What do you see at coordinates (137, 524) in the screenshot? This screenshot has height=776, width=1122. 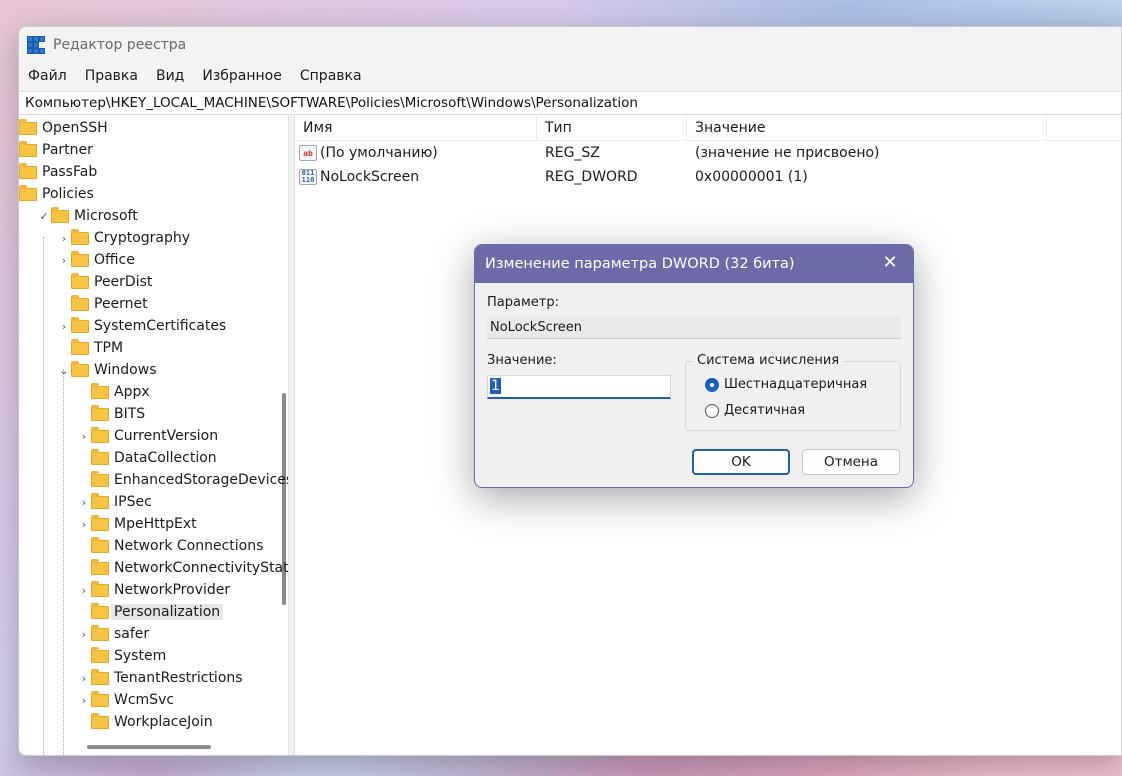 I see `tree-item-mpehttpext: › MpeHttpExt` at bounding box center [137, 524].